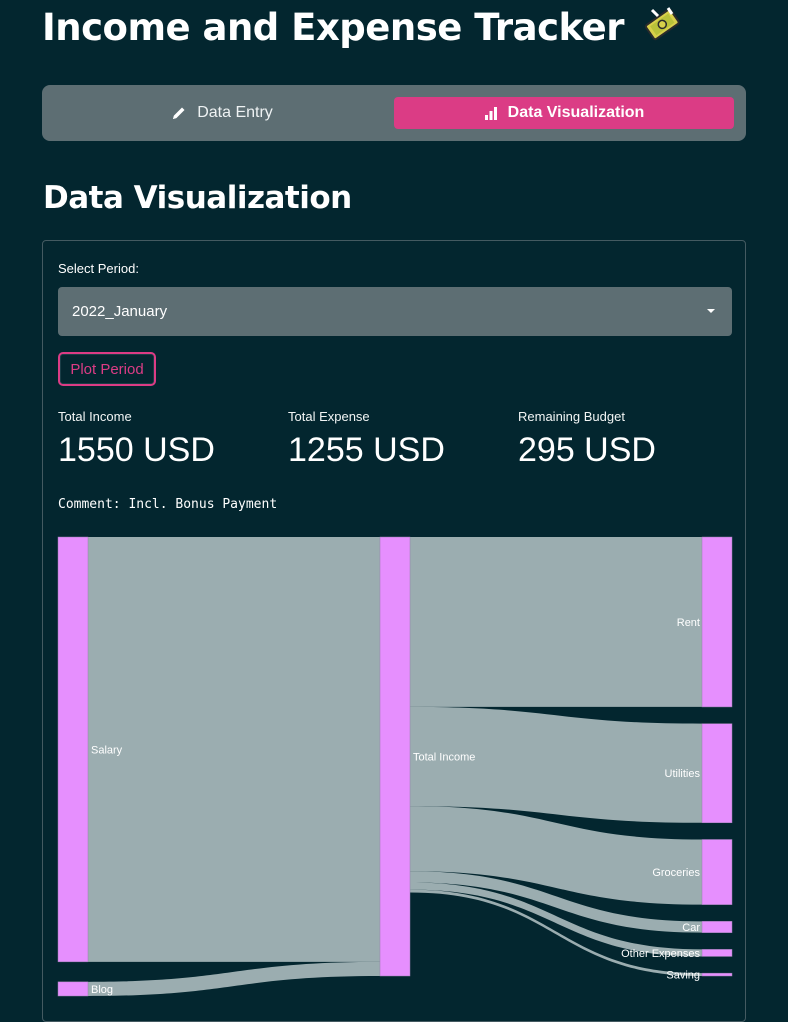 This screenshot has height=1022, width=788. I want to click on sankey-link-total-income-to-rent, so click(556, 622).